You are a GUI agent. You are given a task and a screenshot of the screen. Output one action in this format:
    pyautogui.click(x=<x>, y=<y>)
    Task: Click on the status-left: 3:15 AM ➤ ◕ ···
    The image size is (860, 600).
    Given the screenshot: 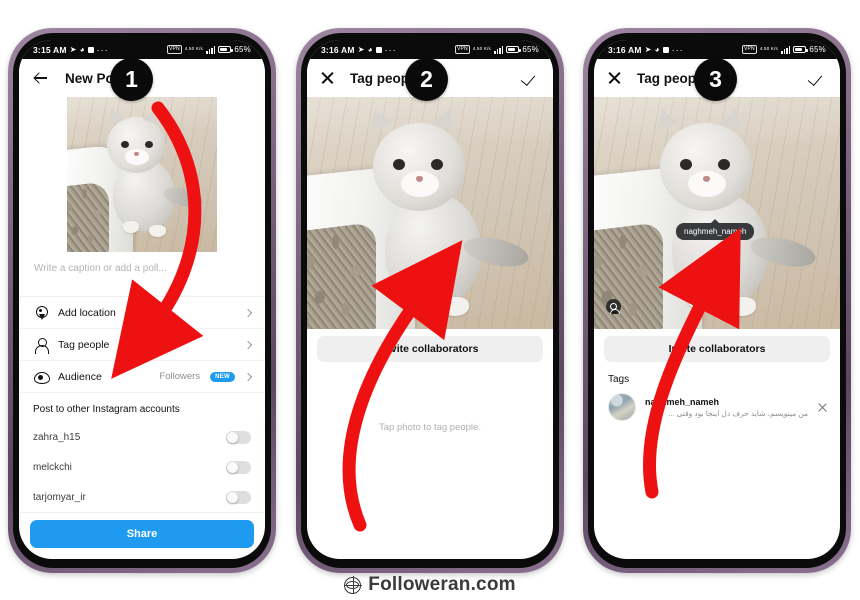 What is the action you would take?
    pyautogui.click(x=71, y=50)
    